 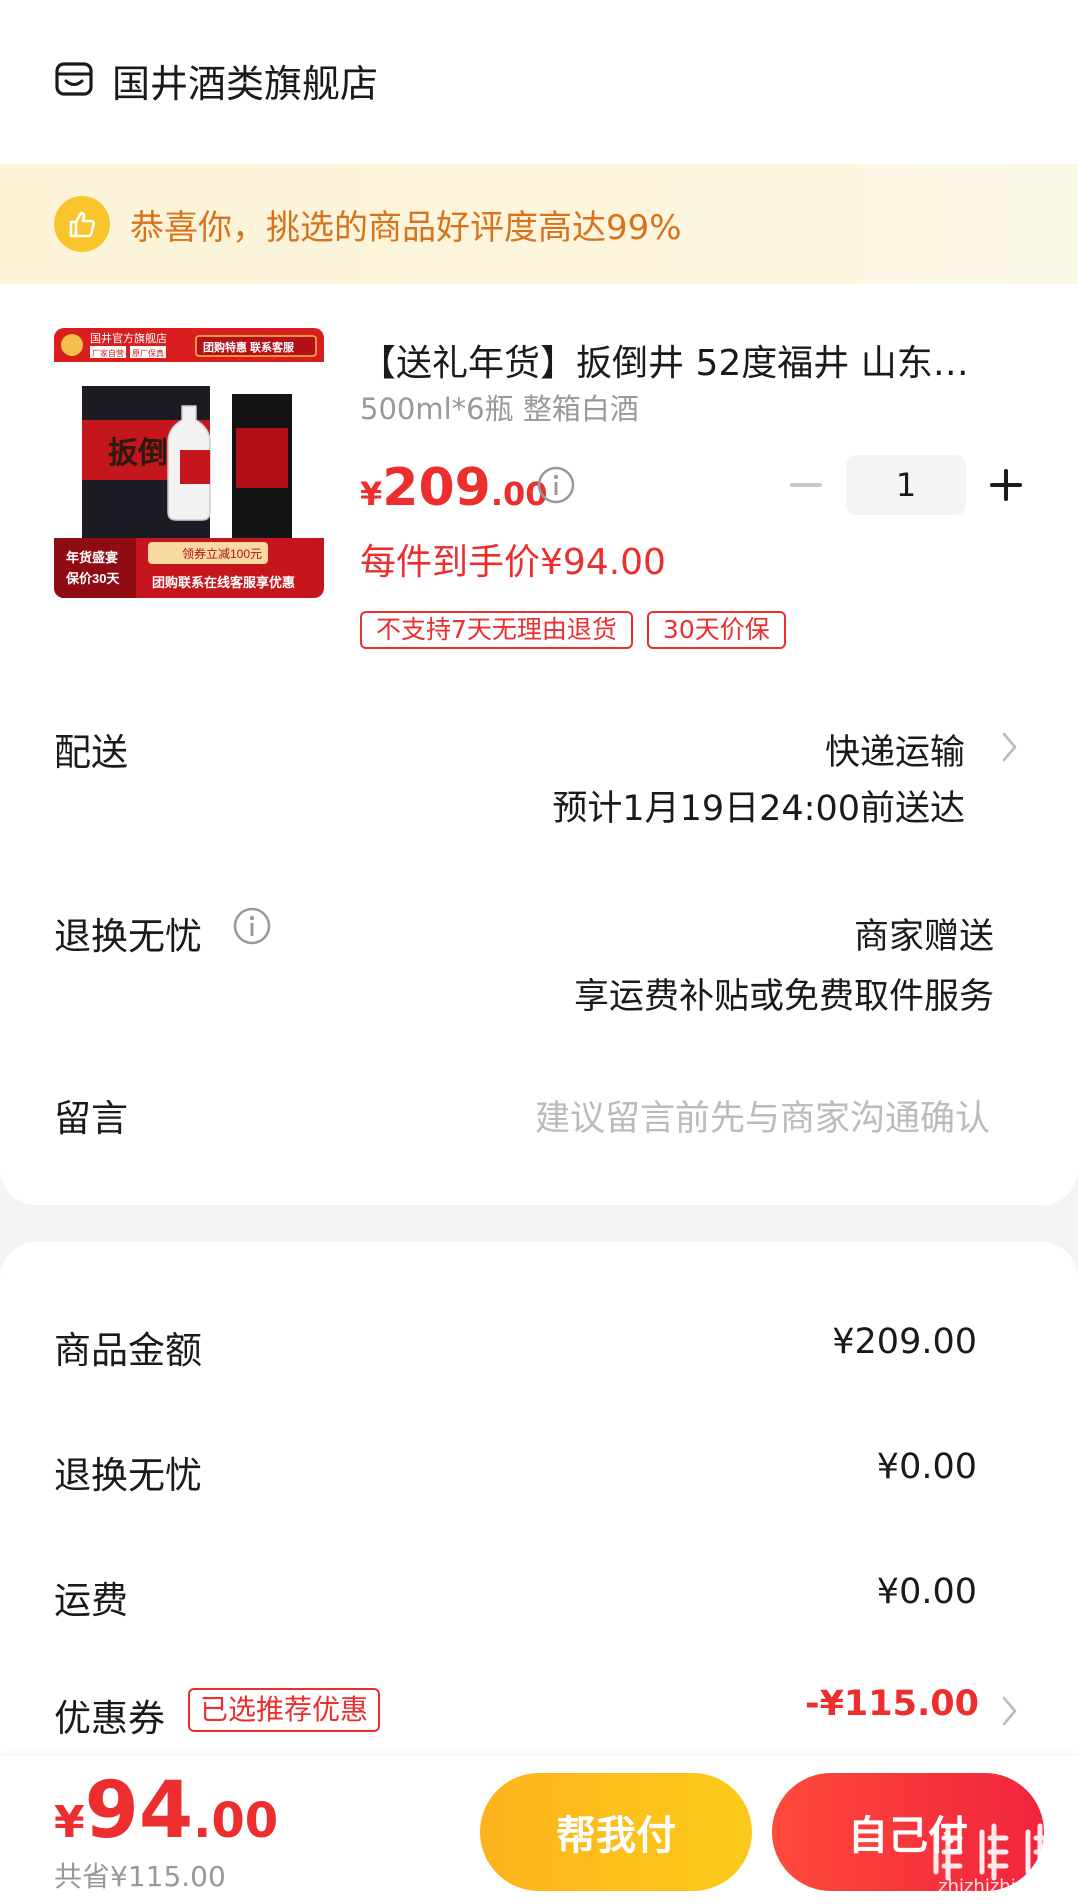 What do you see at coordinates (716, 630) in the screenshot?
I see `tag-price-protect: 30天价保` at bounding box center [716, 630].